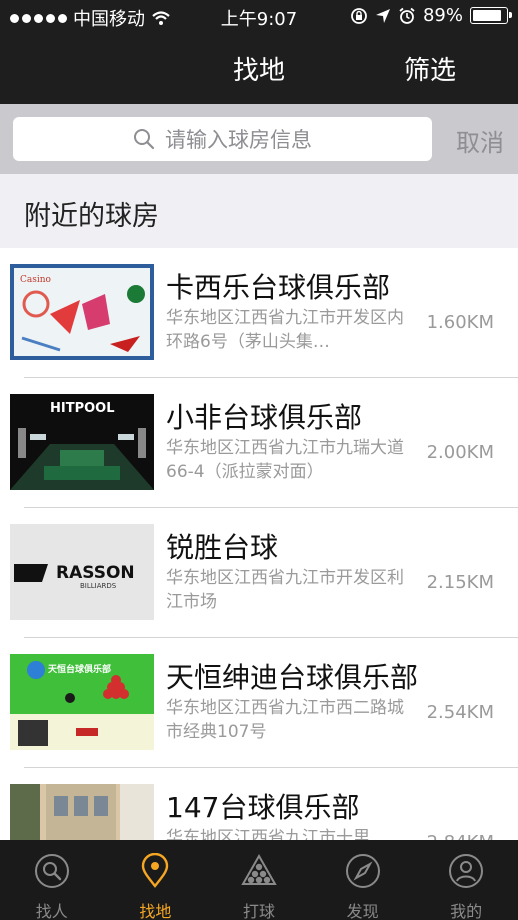 The height and width of the screenshot is (920, 518). Describe the element at coordinates (82, 442) in the screenshot. I see `venue-thumbnail: HITPOOL` at that location.